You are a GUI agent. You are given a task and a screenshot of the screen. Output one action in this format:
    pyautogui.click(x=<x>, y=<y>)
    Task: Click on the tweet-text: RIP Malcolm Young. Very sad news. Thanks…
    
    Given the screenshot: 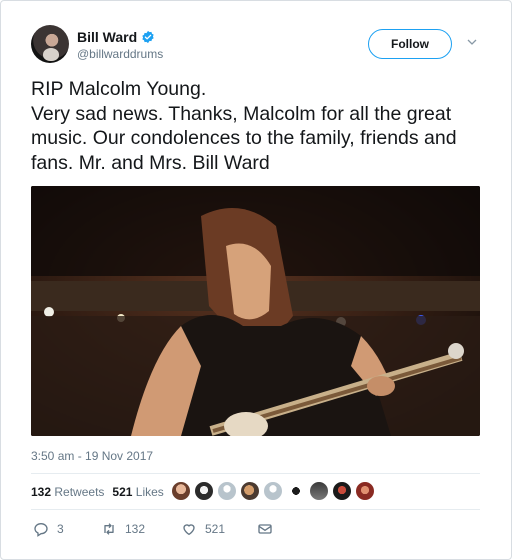 What is the action you would take?
    pyautogui.click(x=244, y=126)
    